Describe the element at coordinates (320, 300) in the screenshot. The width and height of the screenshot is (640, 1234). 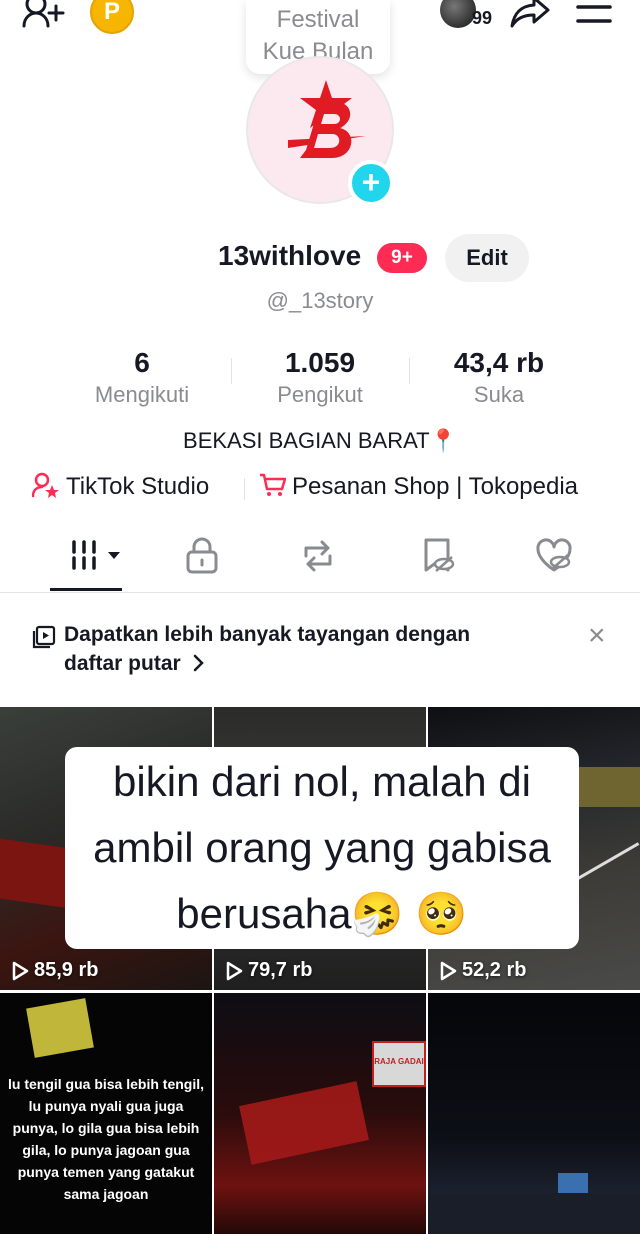
I see `username: @_13story` at that location.